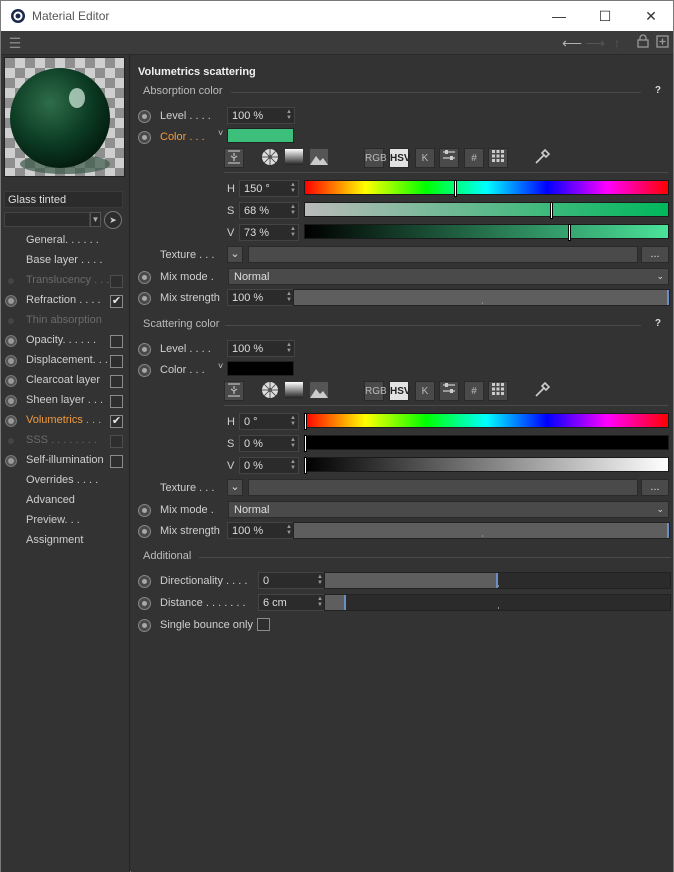 This screenshot has width=674, height=872. What do you see at coordinates (269, 188) in the screenshot?
I see `hue-field: 150 ° ▲ ▼` at bounding box center [269, 188].